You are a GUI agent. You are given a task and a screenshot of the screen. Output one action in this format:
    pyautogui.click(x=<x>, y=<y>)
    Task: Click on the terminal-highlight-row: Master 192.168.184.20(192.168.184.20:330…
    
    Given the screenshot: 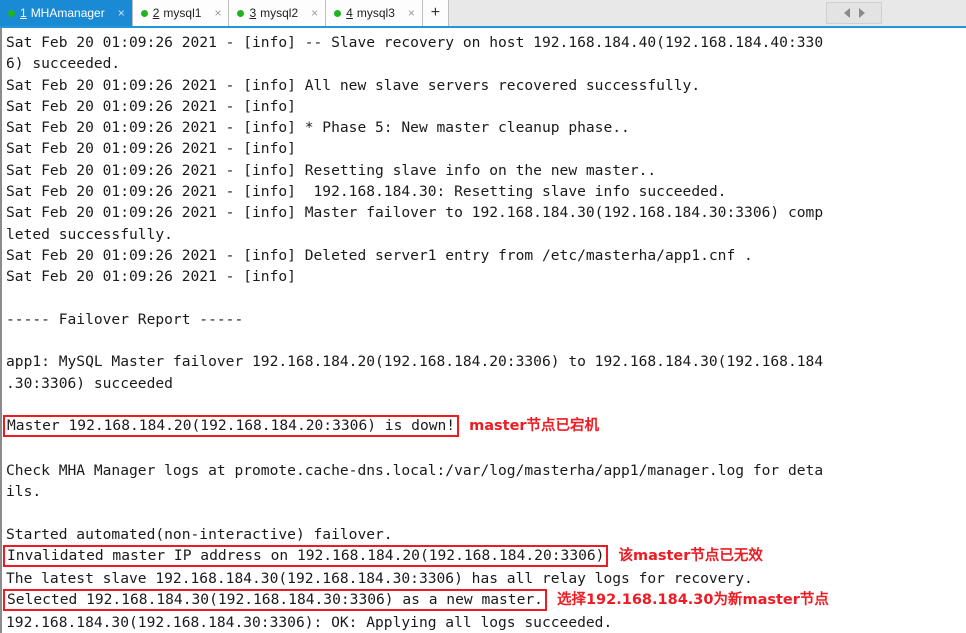 What is the action you would take?
    pyautogui.click(x=484, y=426)
    